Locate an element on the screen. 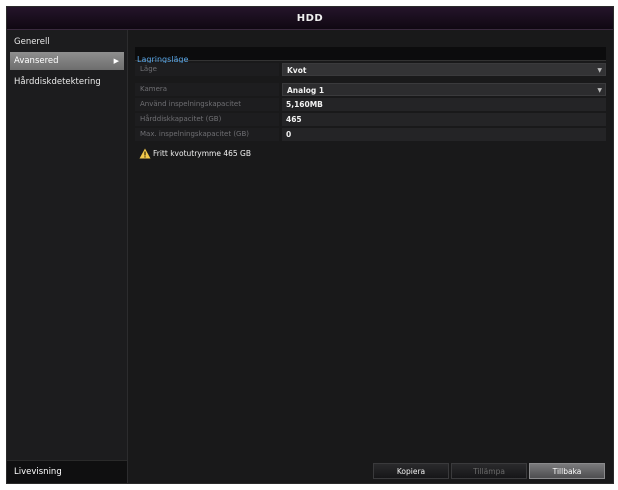 This screenshot has width=618, height=490. sidebar-item-label: Generell is located at coordinates (32, 42).